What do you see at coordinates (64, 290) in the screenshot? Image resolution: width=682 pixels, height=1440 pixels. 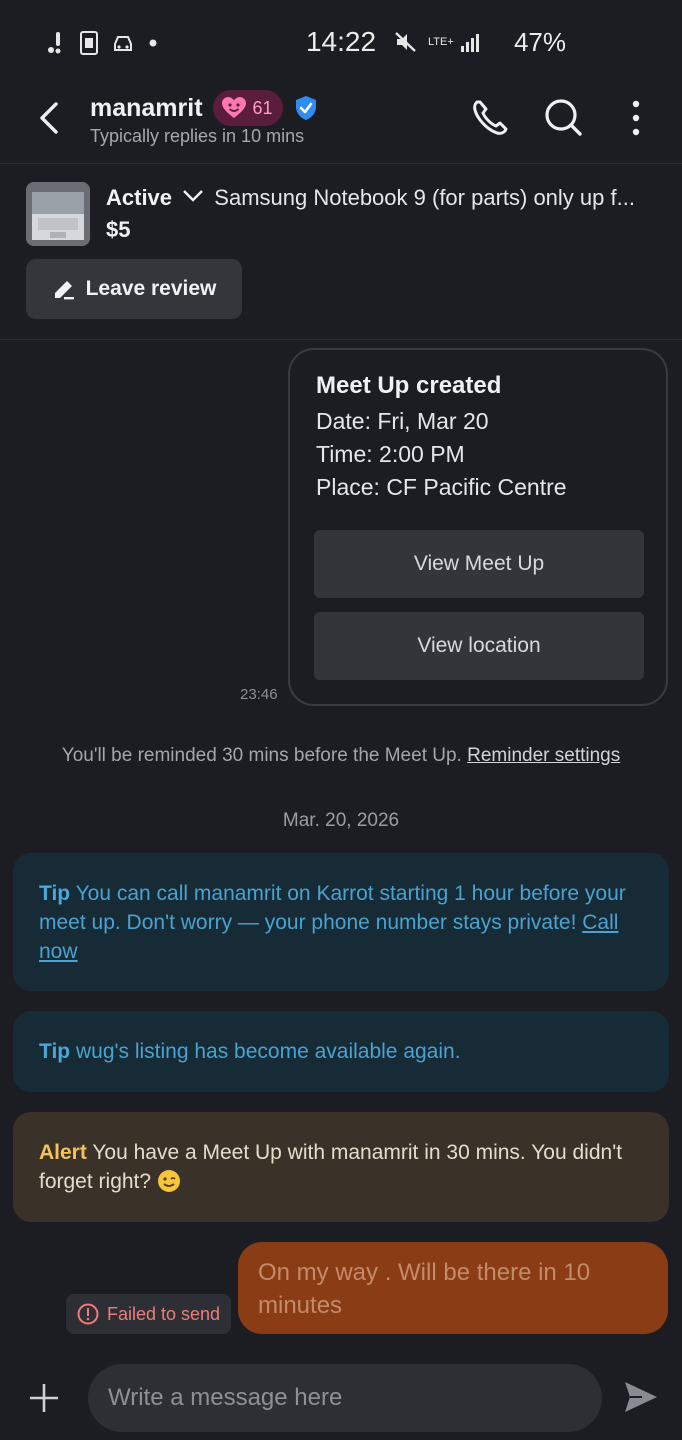 I see `pencil-icon` at bounding box center [64, 290].